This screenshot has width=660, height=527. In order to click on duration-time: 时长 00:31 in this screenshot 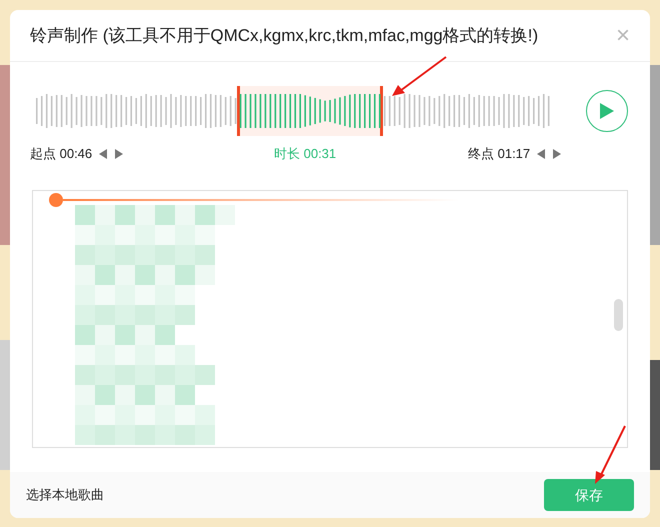, I will do `click(305, 154)`.